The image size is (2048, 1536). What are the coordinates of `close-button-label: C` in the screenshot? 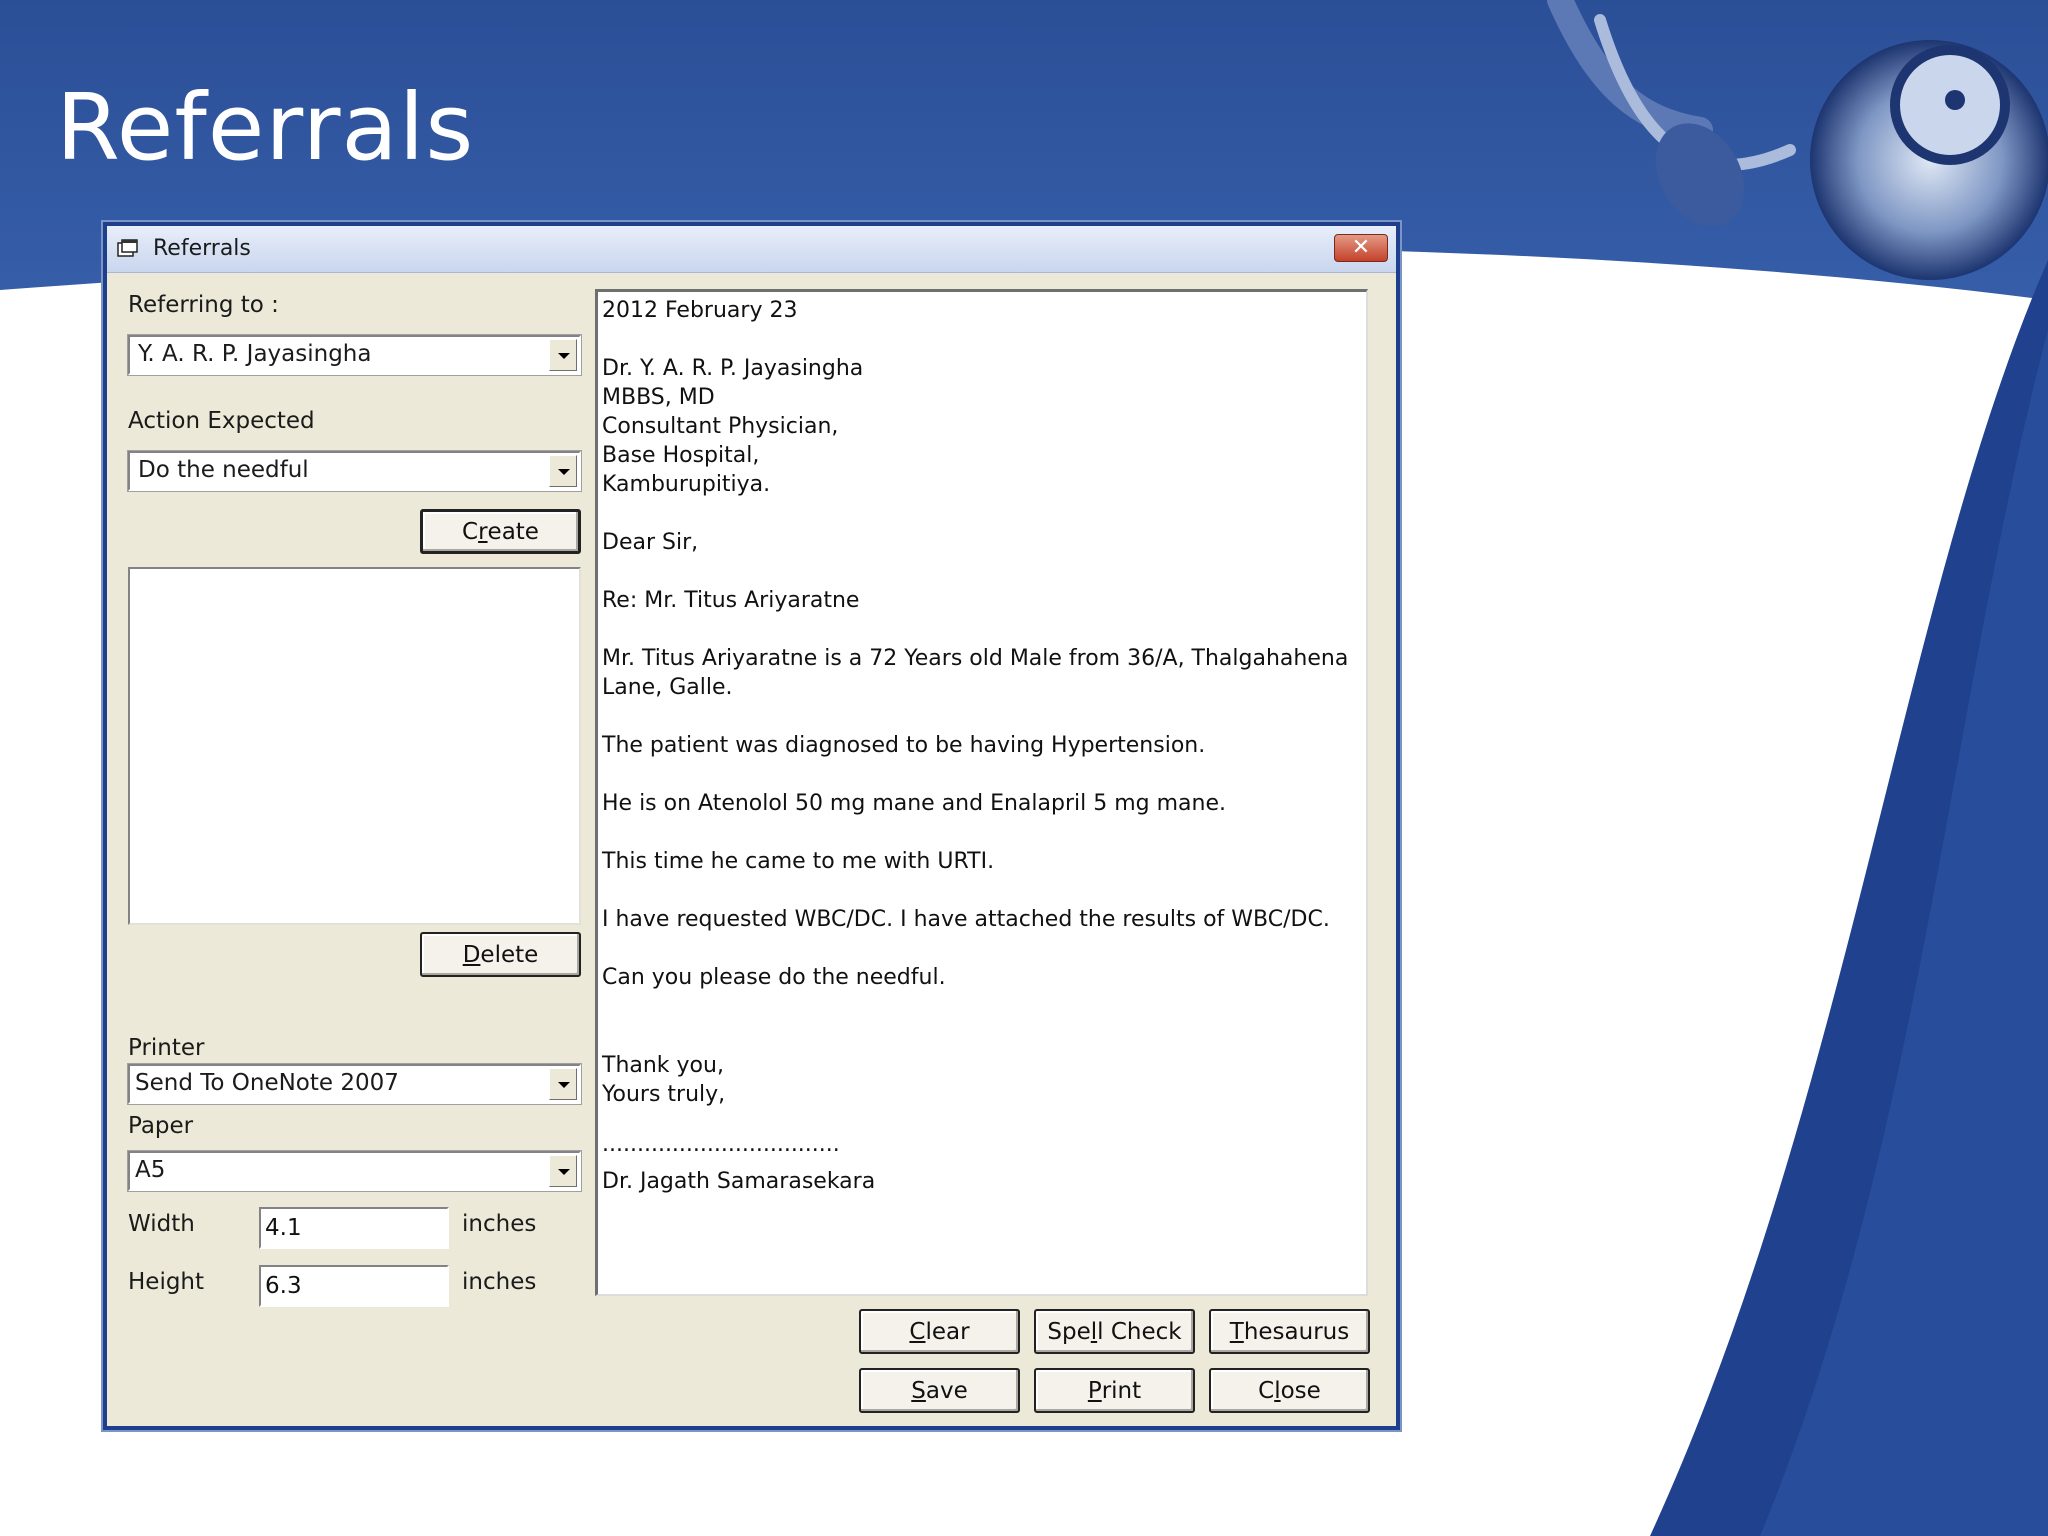 It's located at (1266, 1390).